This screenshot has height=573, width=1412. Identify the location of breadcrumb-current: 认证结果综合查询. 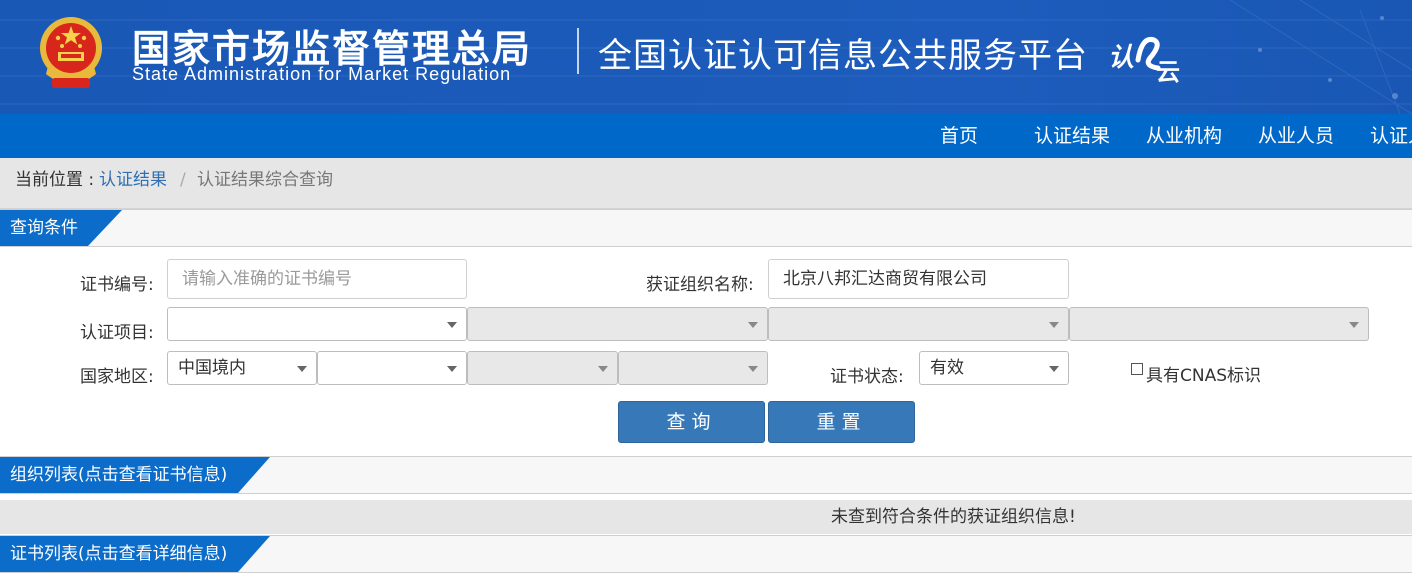
(265, 180).